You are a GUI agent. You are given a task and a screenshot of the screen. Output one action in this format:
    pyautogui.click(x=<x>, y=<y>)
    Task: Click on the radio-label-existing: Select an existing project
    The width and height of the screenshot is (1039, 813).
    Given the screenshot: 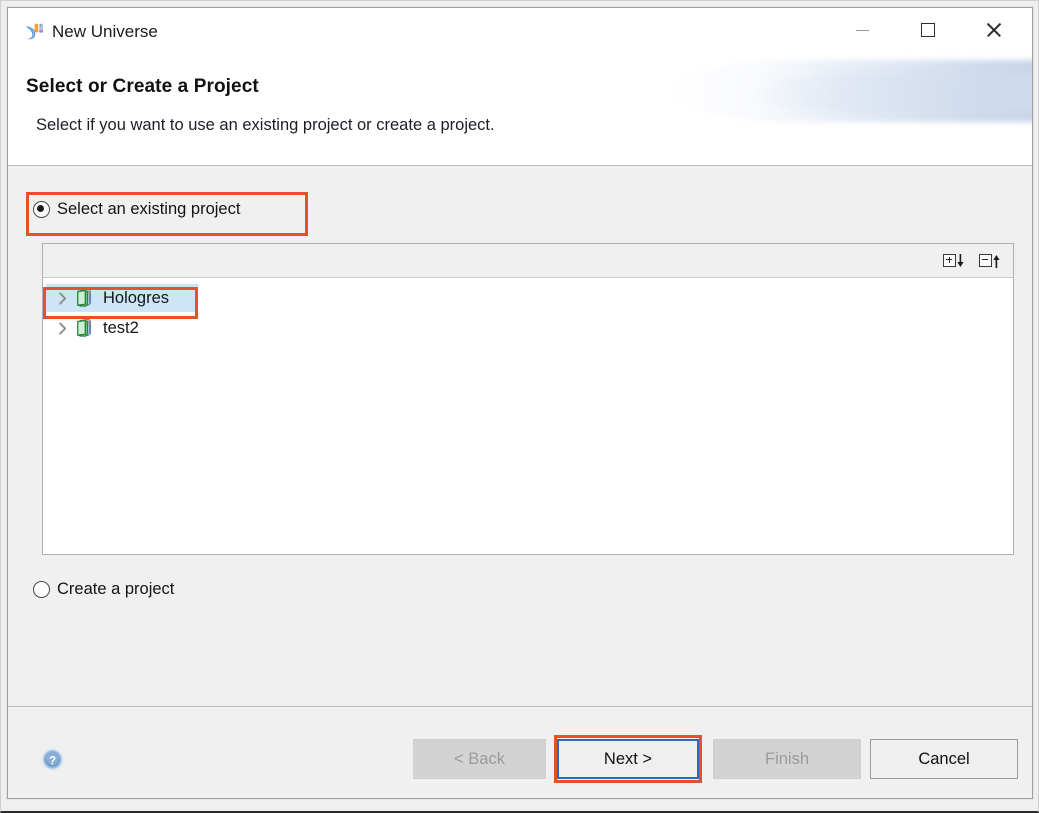 What is the action you would take?
    pyautogui.click(x=149, y=209)
    